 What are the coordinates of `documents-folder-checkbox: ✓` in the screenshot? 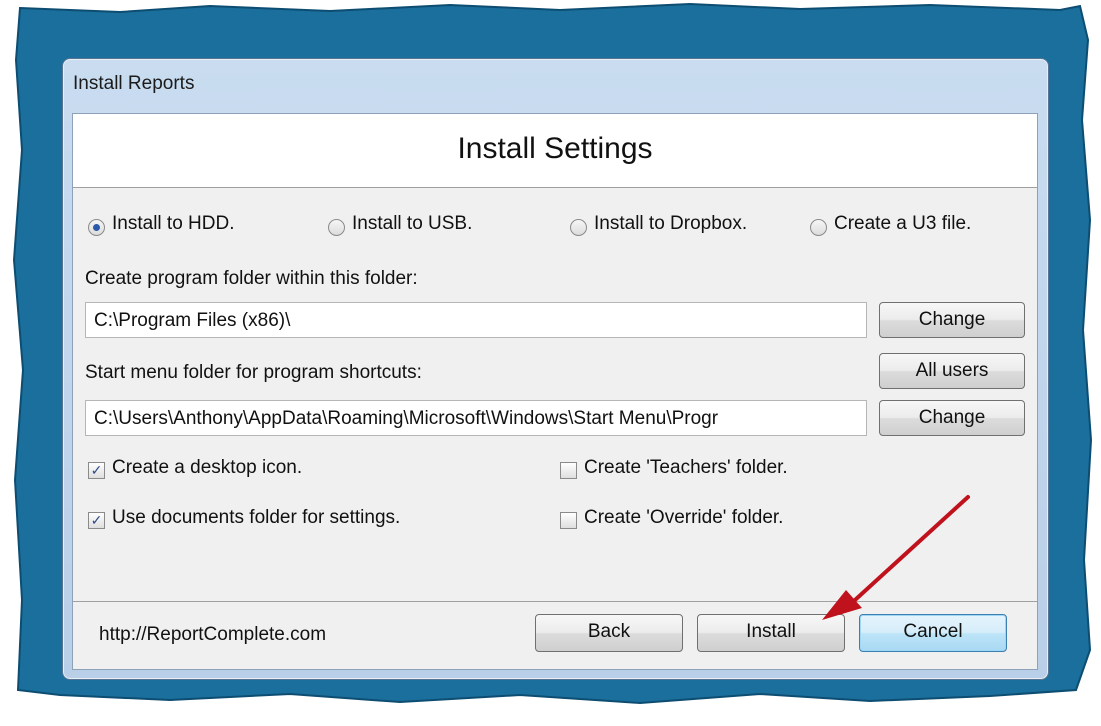 It's located at (96, 520).